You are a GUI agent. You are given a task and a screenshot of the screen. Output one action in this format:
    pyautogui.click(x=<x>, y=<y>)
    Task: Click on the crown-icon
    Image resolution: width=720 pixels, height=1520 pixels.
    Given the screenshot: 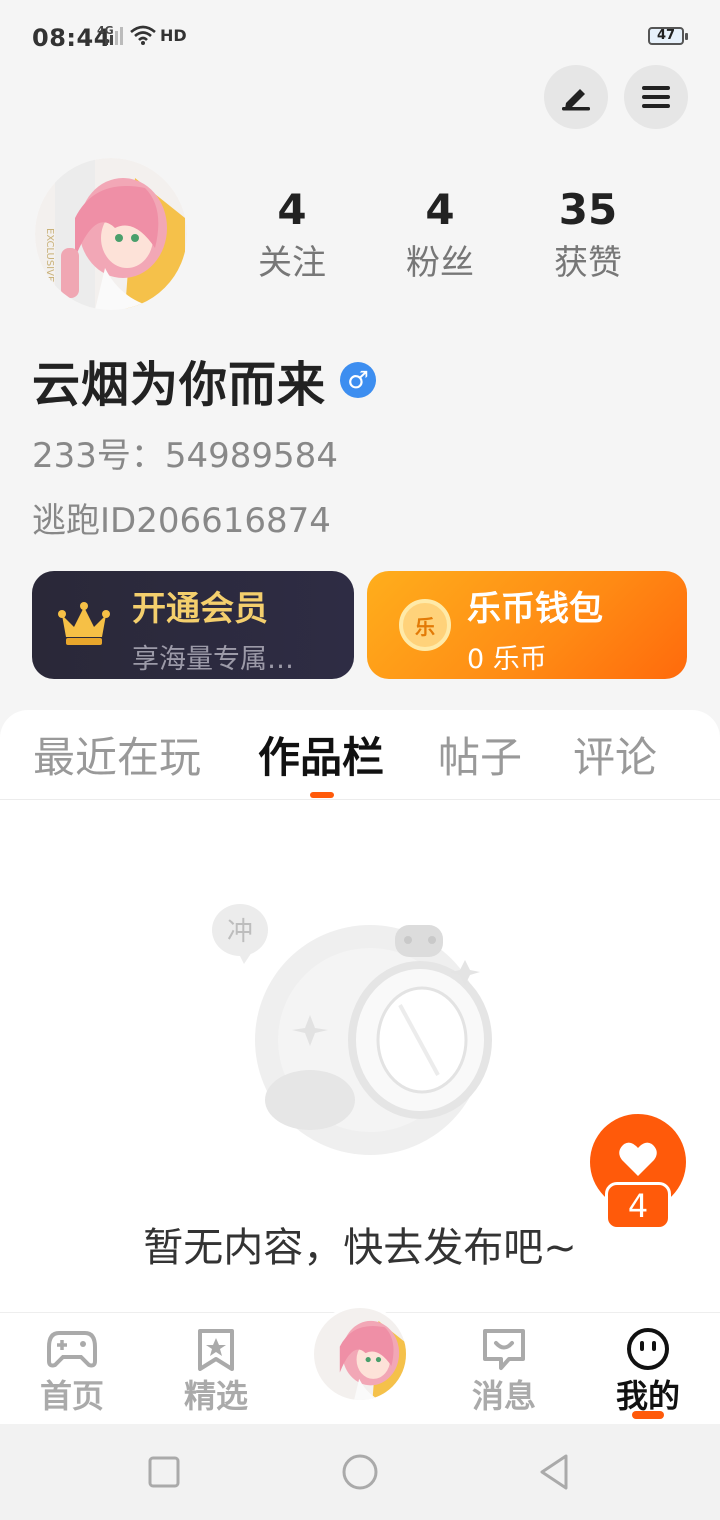 What is the action you would take?
    pyautogui.click(x=84, y=623)
    